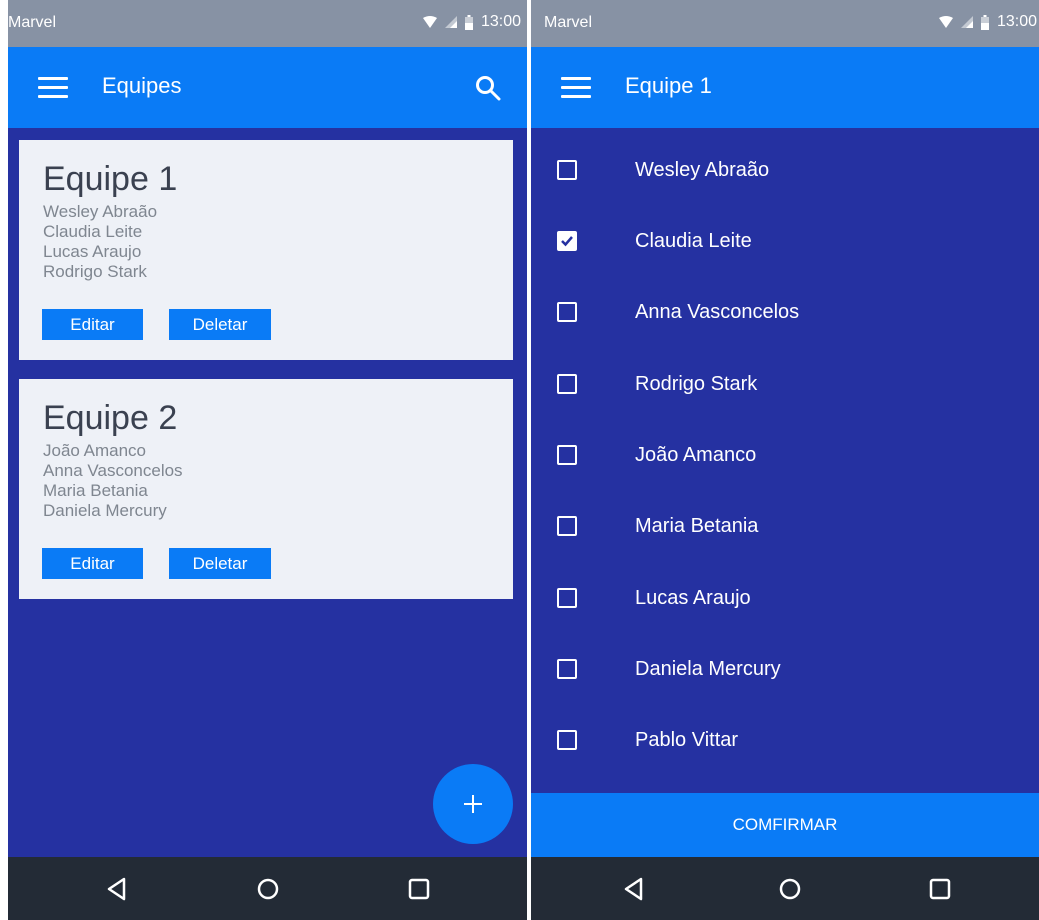 The height and width of the screenshot is (920, 1039). What do you see at coordinates (785, 243) in the screenshot?
I see `member-row: Claudia Leite` at bounding box center [785, 243].